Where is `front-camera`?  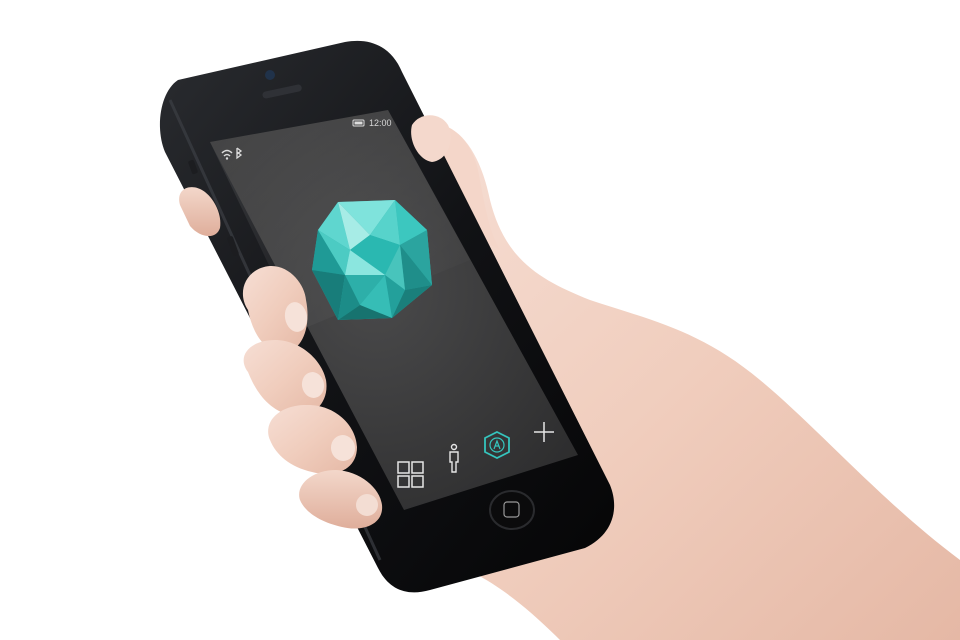
front-camera is located at coordinates (270, 75).